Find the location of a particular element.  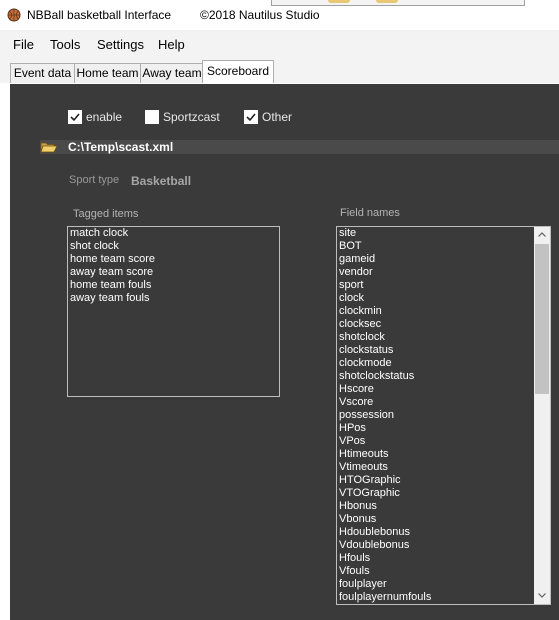

enable-label: enable is located at coordinates (104, 117).